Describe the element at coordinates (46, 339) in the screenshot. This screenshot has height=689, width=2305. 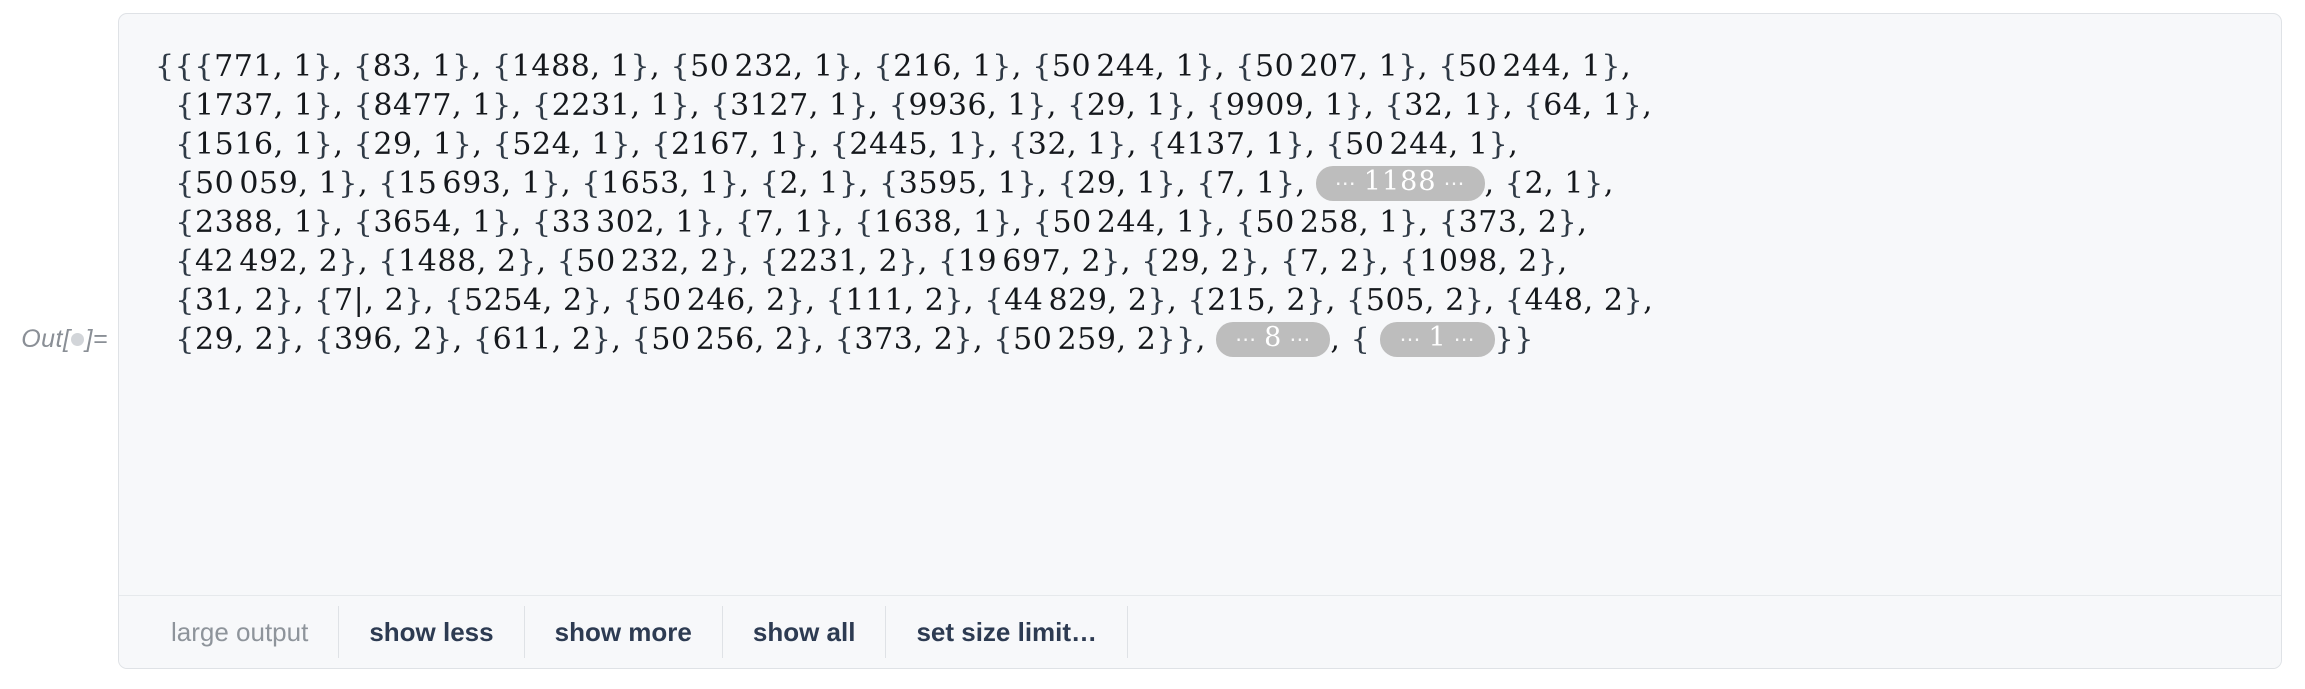
I see `out-label-prefix: Out[` at that location.